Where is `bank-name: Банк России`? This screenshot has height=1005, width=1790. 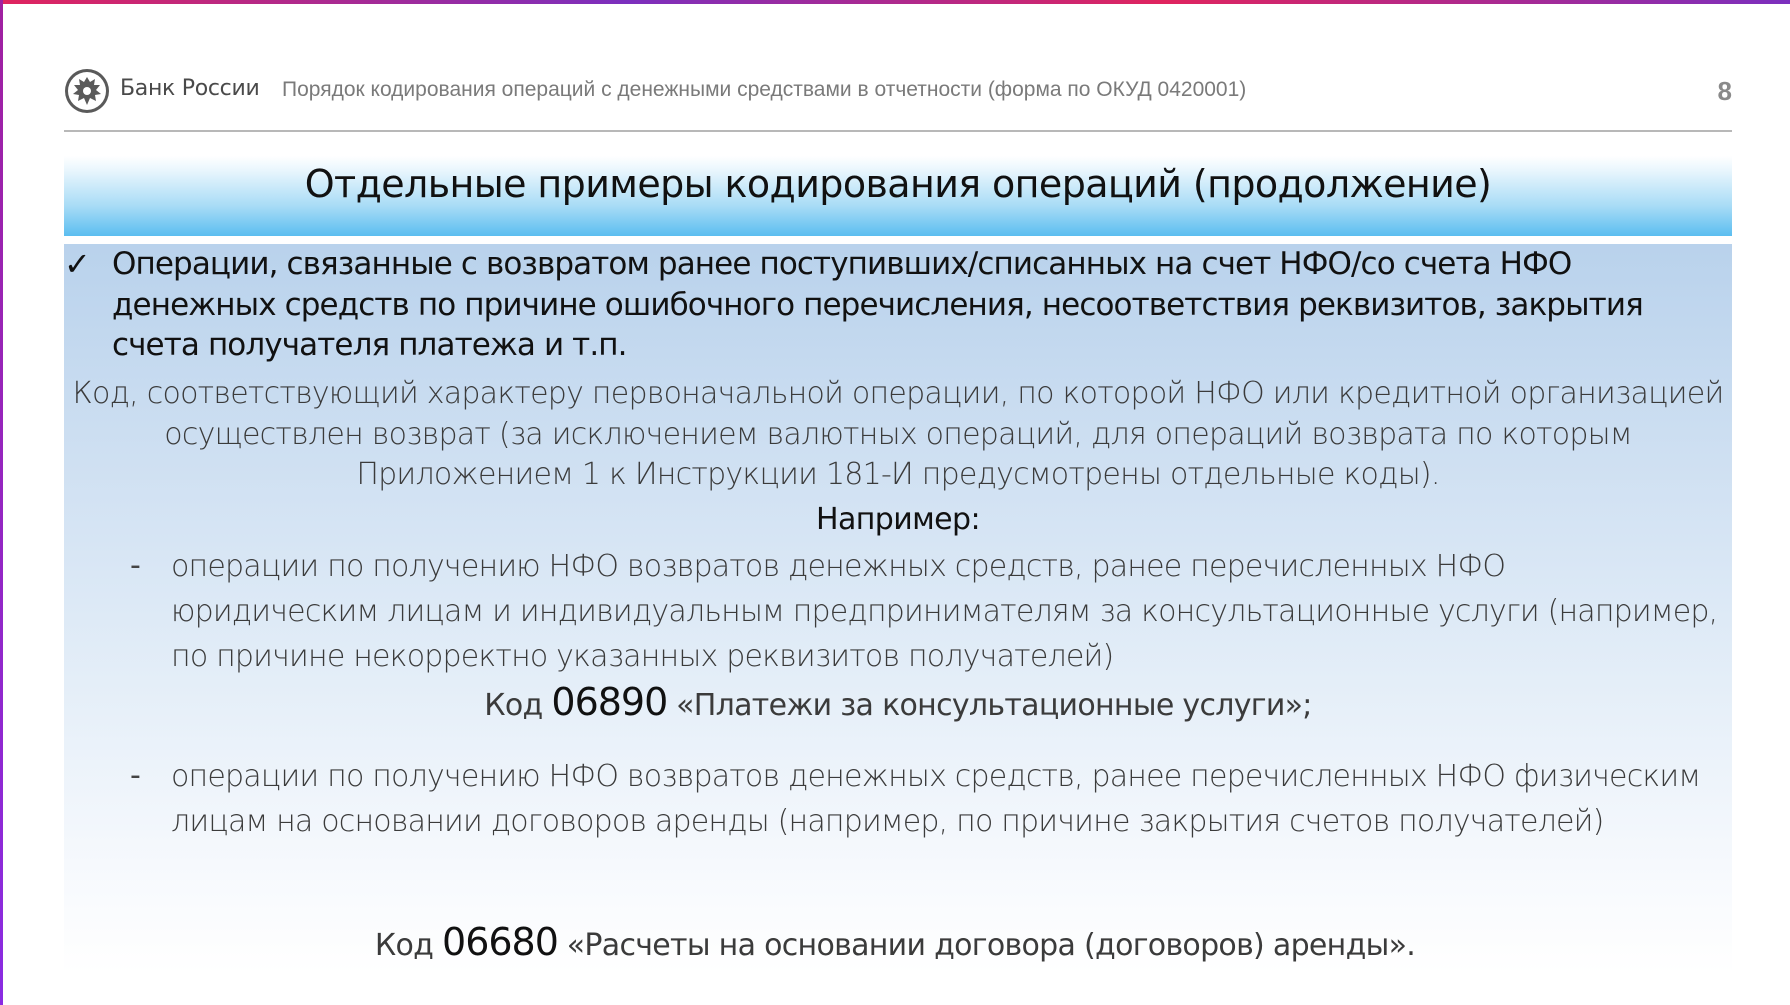 bank-name: Банк России is located at coordinates (190, 88).